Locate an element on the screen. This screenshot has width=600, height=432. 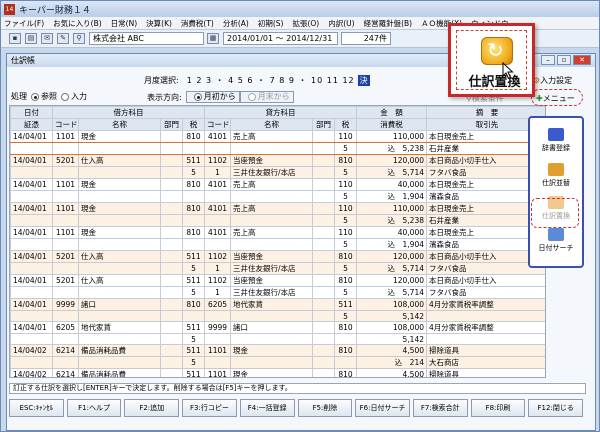
menu-tax: 消費税(T) is located at coordinates (197, 23).